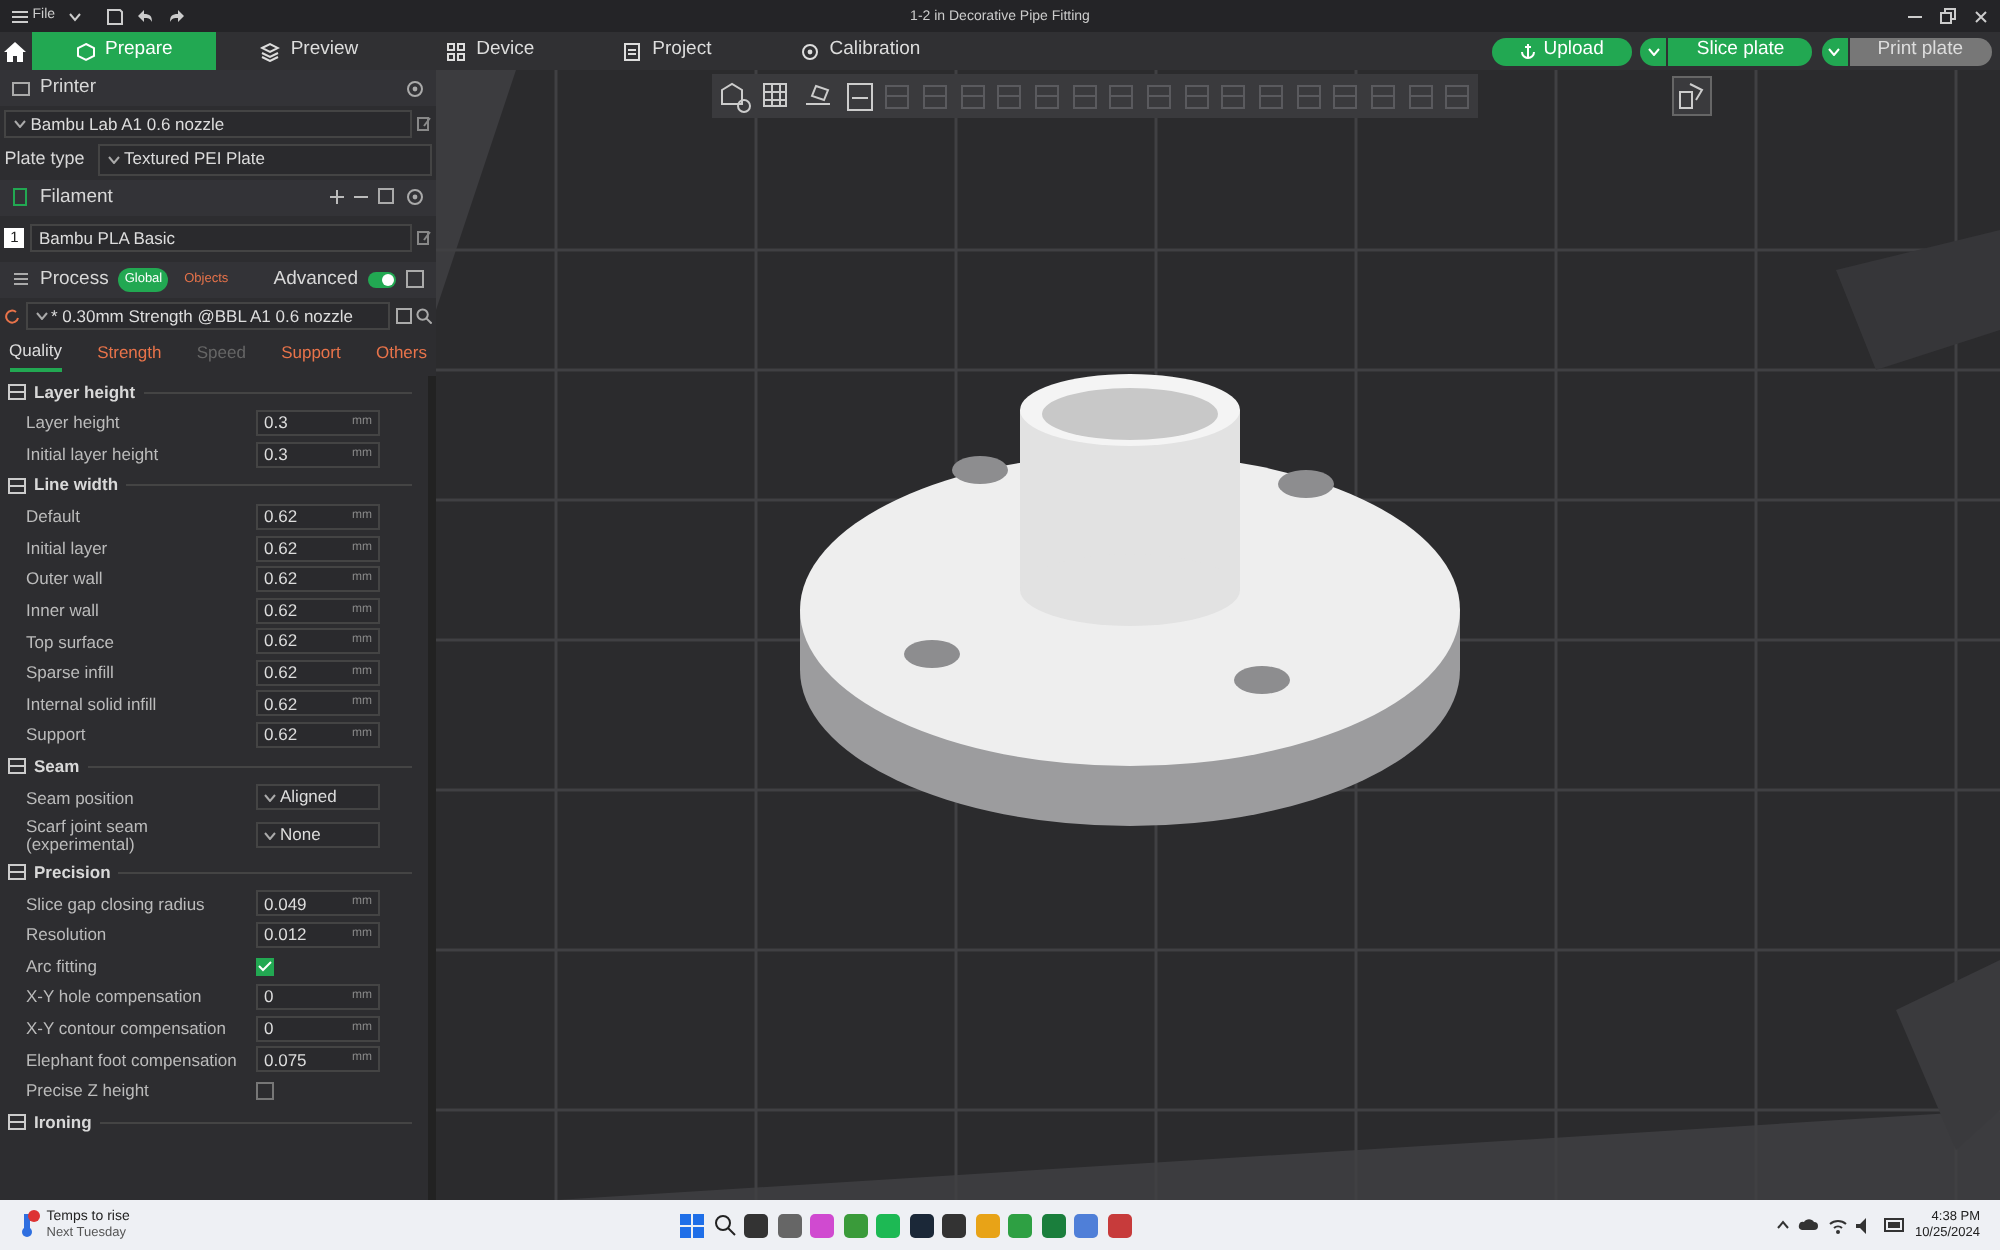 This screenshot has height=1250, width=2000. Describe the element at coordinates (1981, 16) in the screenshot. I see `close-icon` at that location.